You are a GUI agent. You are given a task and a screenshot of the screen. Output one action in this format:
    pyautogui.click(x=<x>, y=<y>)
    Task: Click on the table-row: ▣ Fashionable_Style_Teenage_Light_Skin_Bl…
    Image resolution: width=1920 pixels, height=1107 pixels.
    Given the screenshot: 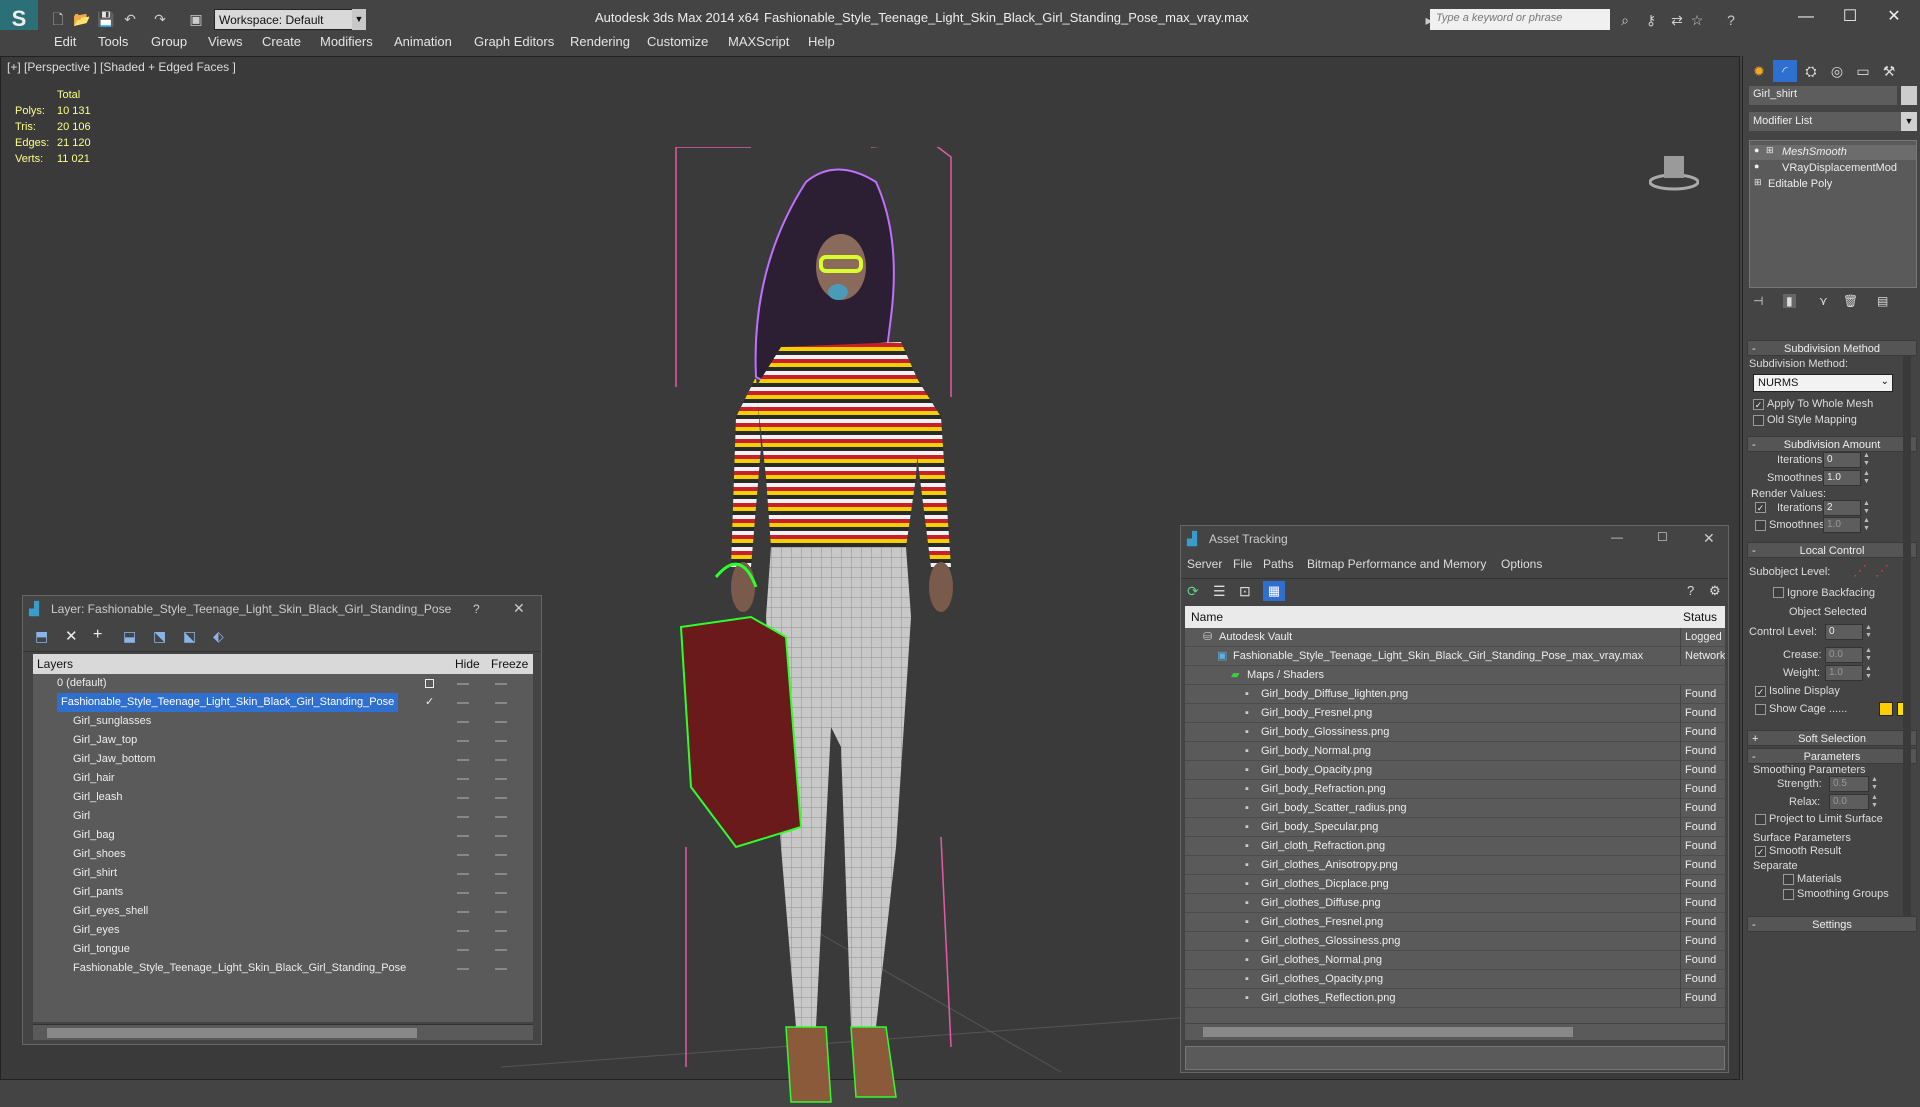 What is the action you would take?
    pyautogui.click(x=1455, y=656)
    